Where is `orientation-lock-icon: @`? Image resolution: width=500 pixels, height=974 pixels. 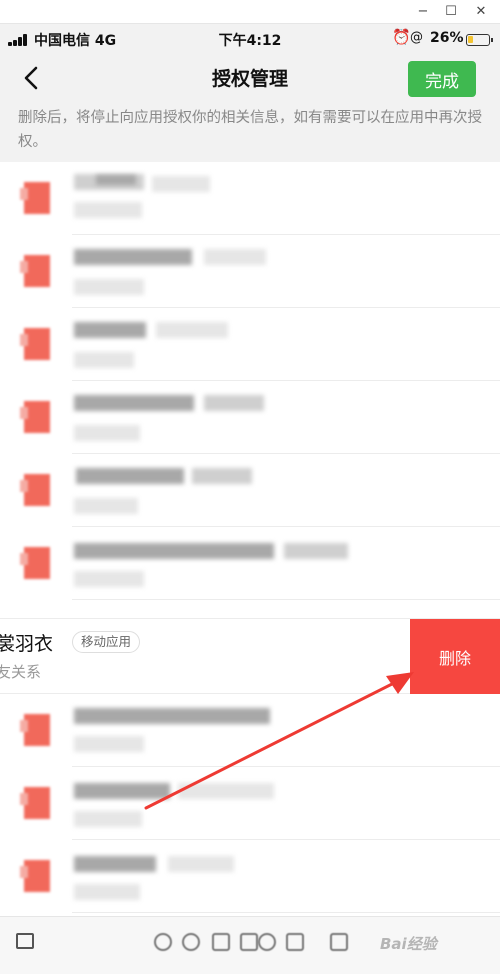 orientation-lock-icon: @ is located at coordinates (416, 37).